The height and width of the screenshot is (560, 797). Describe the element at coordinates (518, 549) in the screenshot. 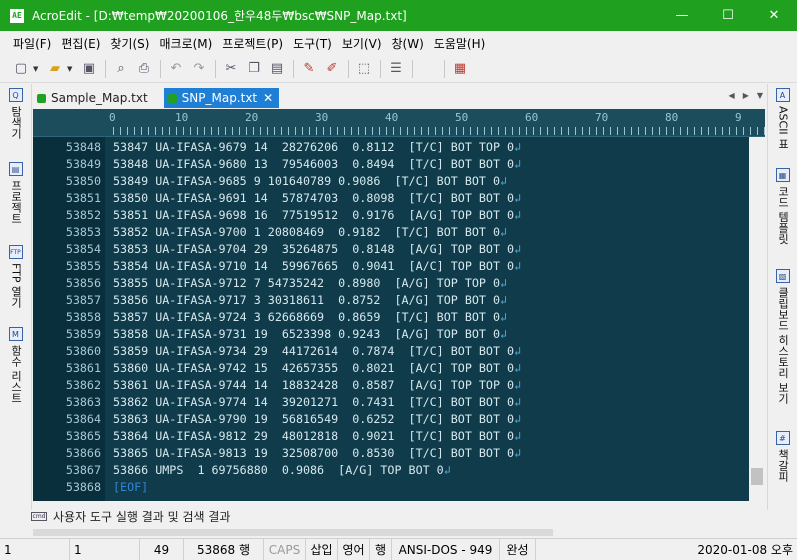

I see `status-autocomplete: 완성` at that location.